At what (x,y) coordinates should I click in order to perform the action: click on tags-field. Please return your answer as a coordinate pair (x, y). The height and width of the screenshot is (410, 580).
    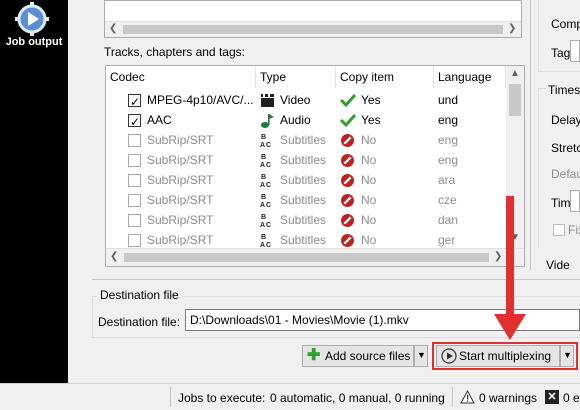
    Looking at the image, I should click on (575, 51).